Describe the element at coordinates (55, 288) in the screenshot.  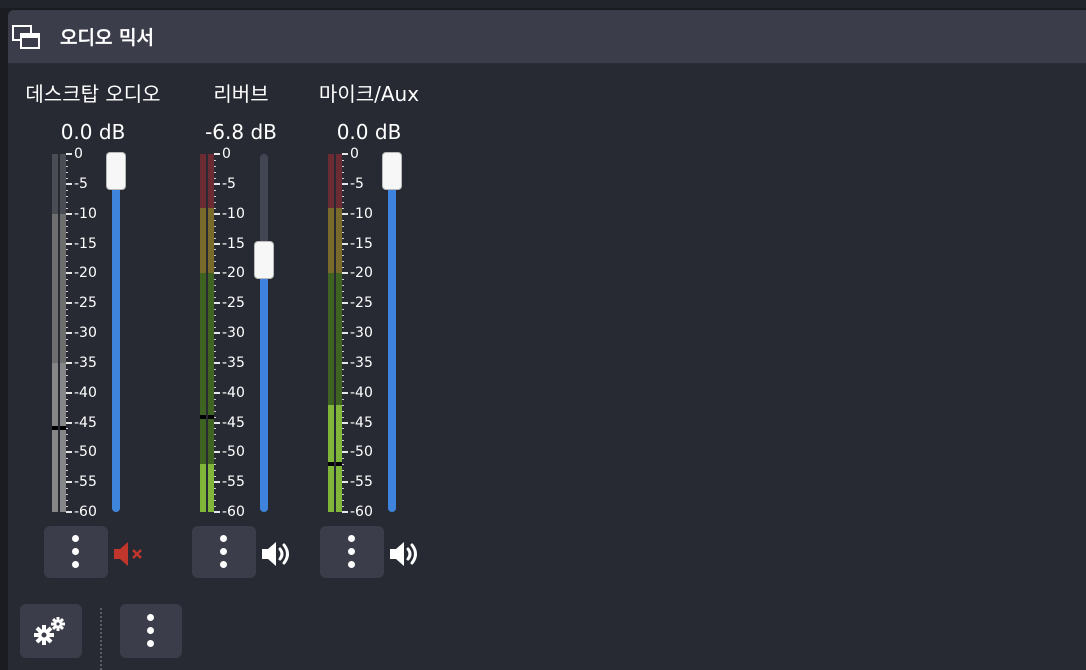
I see `meter-level-dim` at that location.